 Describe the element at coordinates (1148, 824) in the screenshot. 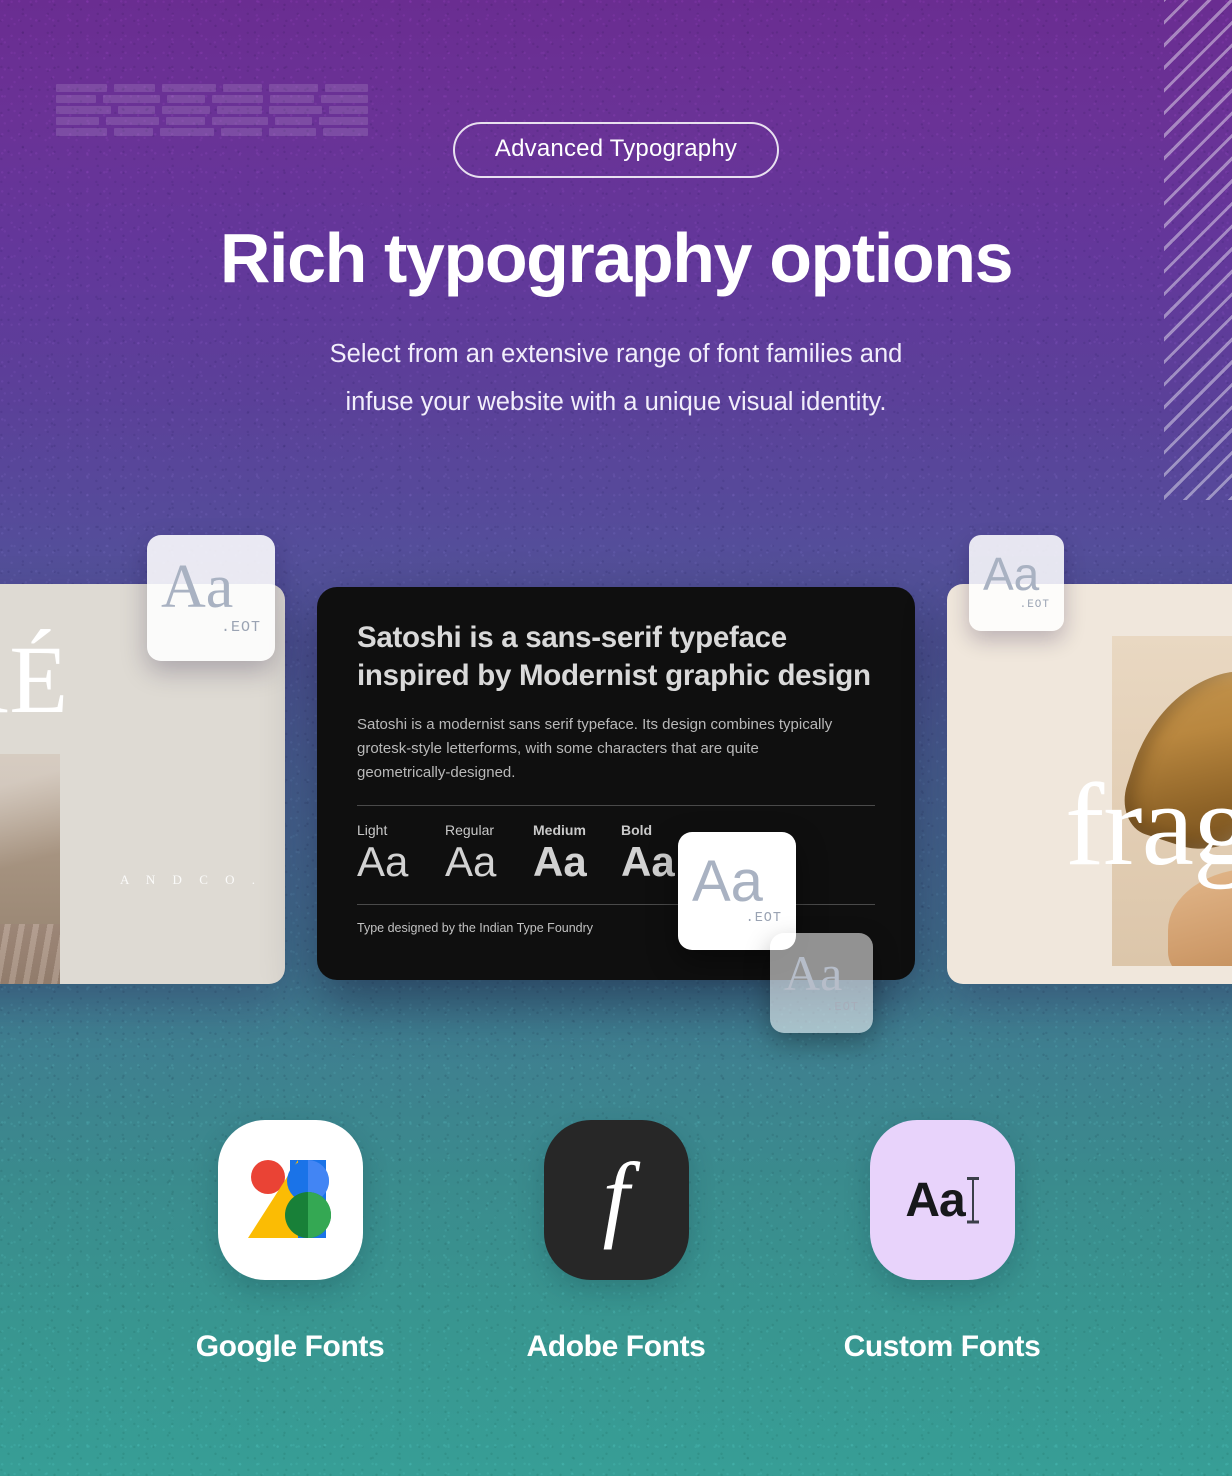

I see `right-card-display-word: frag` at that location.